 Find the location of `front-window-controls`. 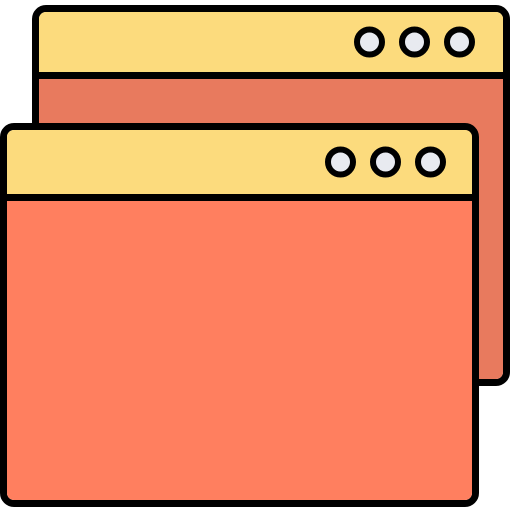

front-window-controls is located at coordinates (385, 162).